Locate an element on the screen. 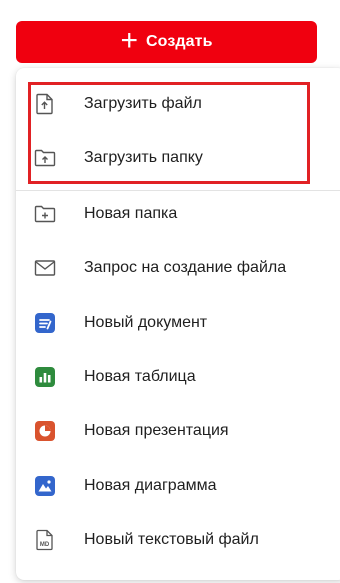 The width and height of the screenshot is (340, 583). new-folder-icon is located at coordinates (45, 214).